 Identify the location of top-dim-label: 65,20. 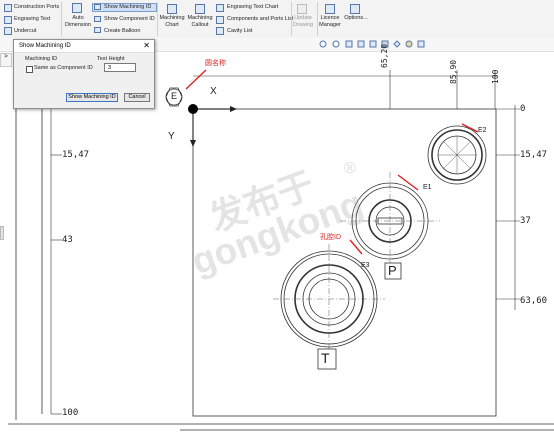
(384, 55).